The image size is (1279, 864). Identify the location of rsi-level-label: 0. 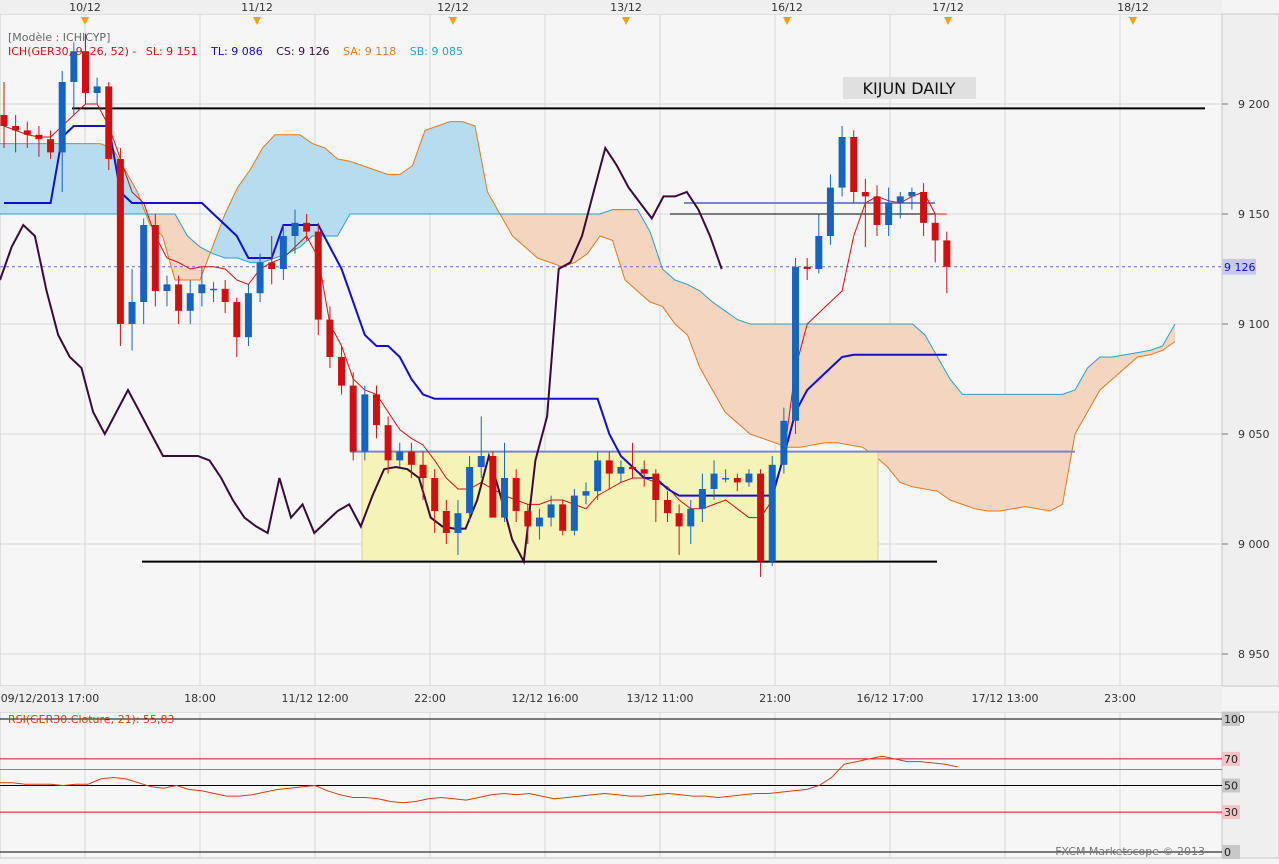
(1227, 852).